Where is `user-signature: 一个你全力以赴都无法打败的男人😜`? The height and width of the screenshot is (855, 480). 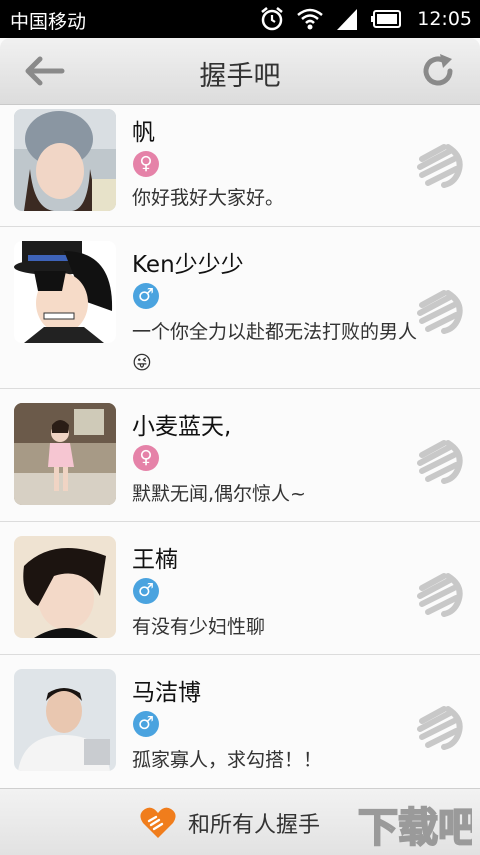 user-signature: 一个你全力以赴都无法打败的男人😜 is located at coordinates (275, 347).